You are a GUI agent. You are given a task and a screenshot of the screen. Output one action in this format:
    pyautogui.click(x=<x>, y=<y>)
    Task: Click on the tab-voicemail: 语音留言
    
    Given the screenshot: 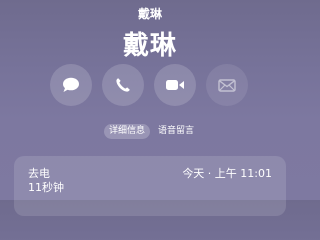 What is the action you would take?
    pyautogui.click(x=176, y=131)
    